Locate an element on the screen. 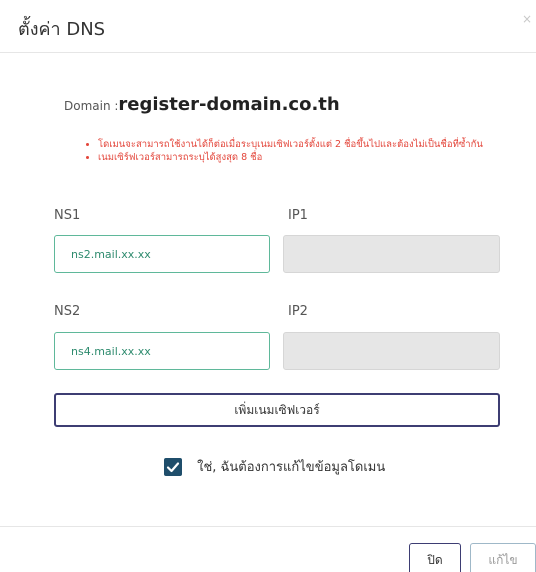 This screenshot has height=572, width=536. ns2-label: NS2 is located at coordinates (67, 311).